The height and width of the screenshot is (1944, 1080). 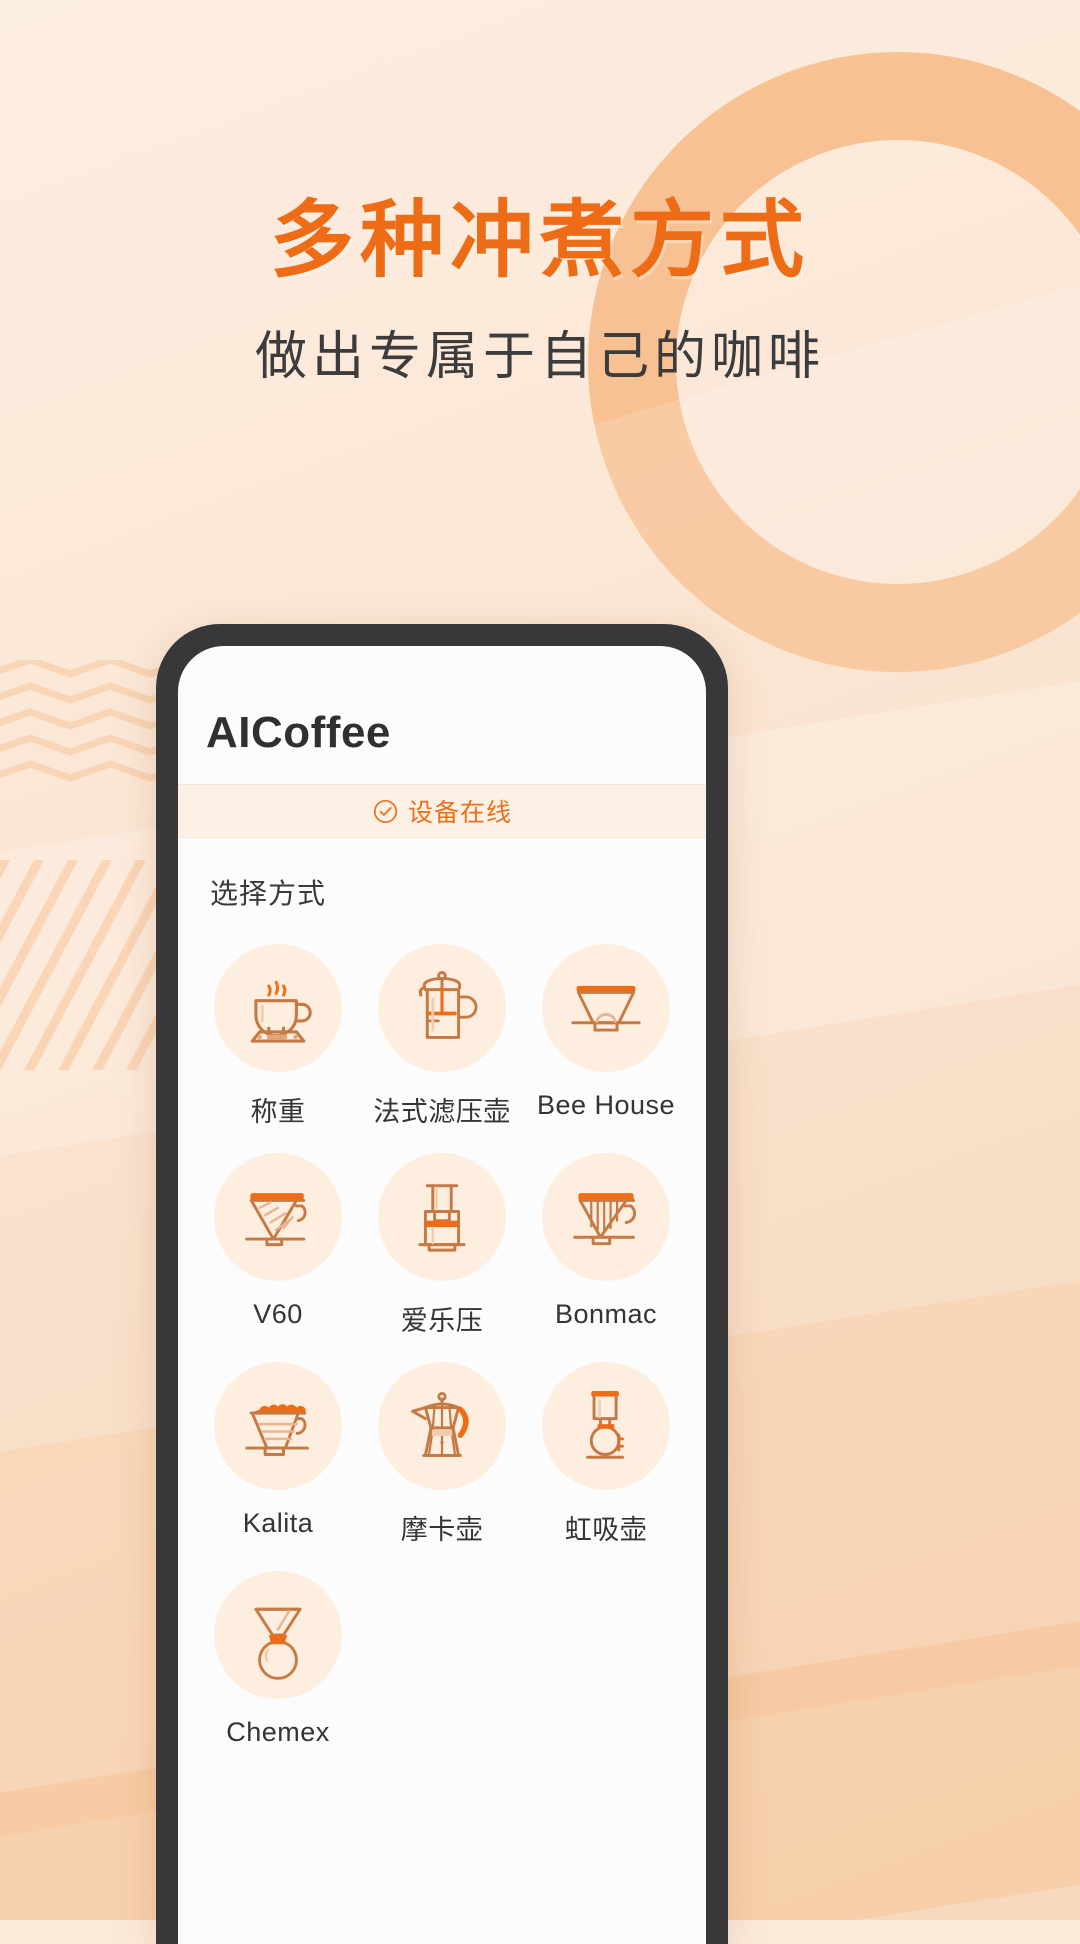 I want to click on brew-method-item-chemex: Chemex, so click(x=278, y=1654).